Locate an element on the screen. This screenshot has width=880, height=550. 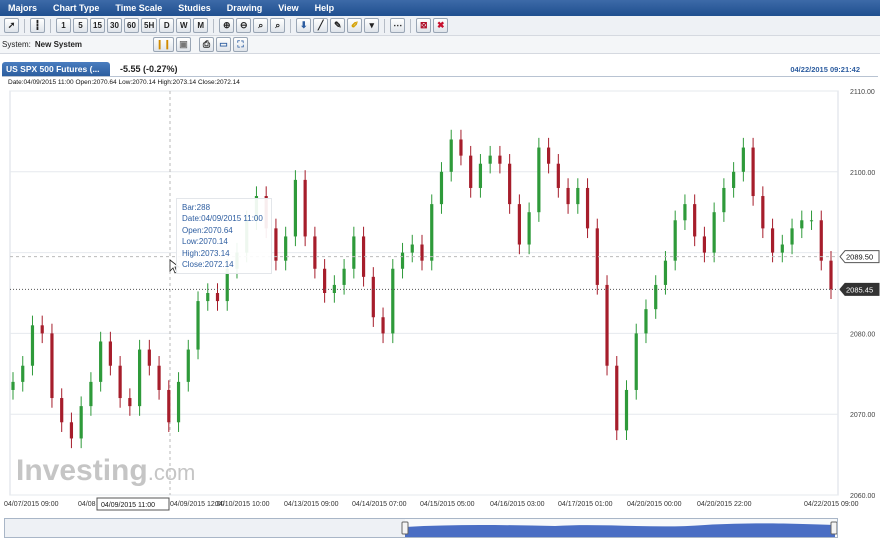
crosshair-date-label: 04/09/2015 11:00 is located at coordinates (128, 505).